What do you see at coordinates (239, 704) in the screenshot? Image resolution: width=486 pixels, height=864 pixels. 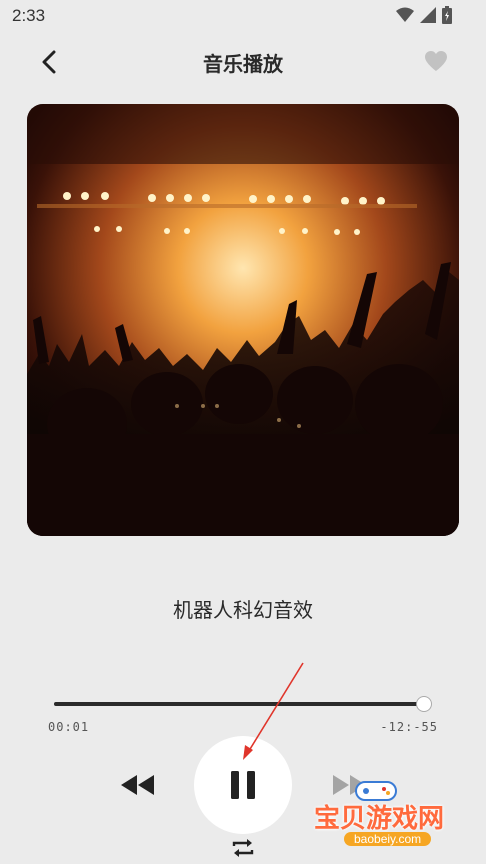 I see `progress-fill` at bounding box center [239, 704].